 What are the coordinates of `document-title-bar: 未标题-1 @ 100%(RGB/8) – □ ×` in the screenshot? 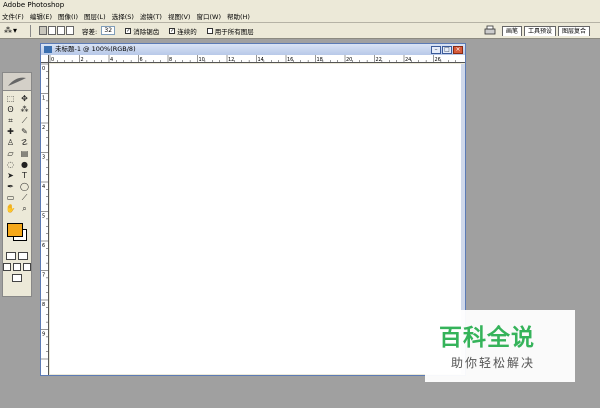 It's located at (253, 49).